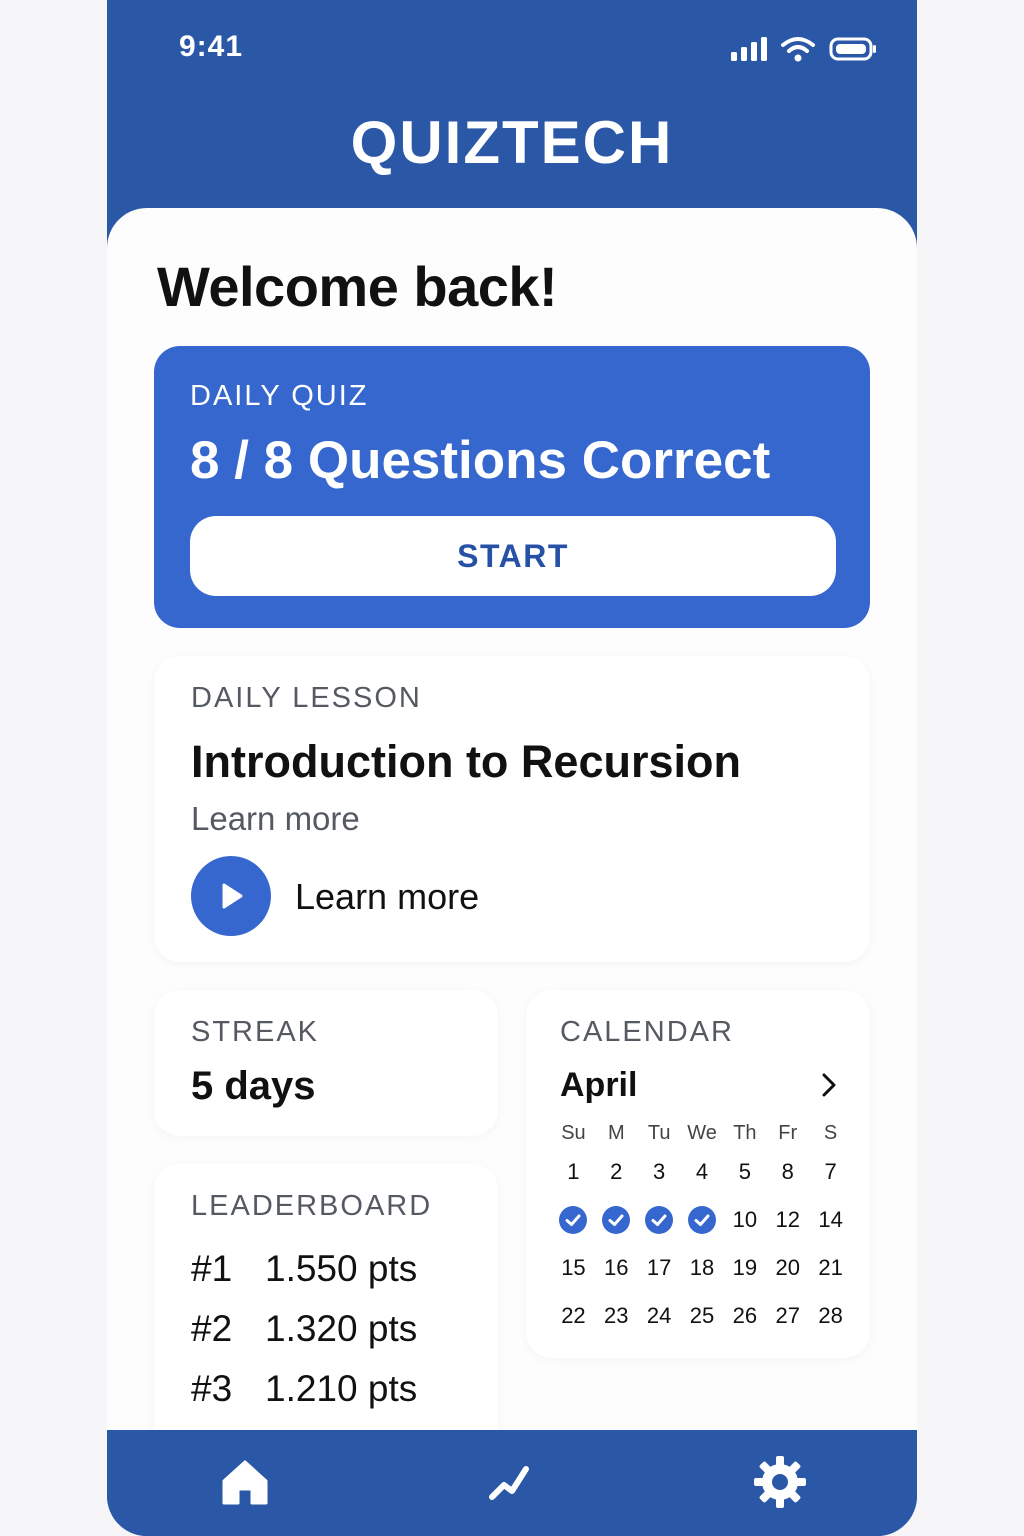  What do you see at coordinates (616, 1172) in the screenshot?
I see `calendar-day: 2` at bounding box center [616, 1172].